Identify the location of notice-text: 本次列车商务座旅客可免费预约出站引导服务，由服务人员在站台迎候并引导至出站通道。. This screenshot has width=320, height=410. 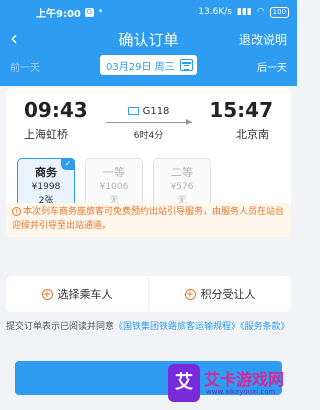
(148, 219).